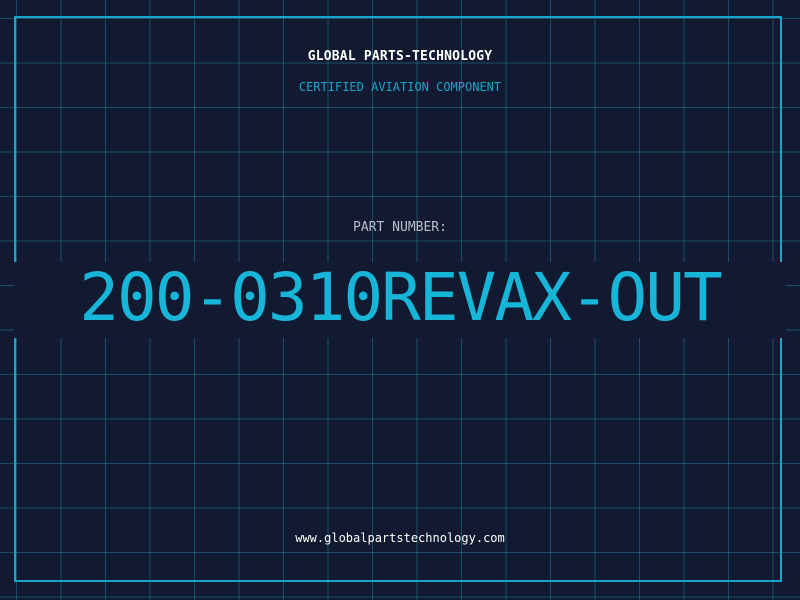 The height and width of the screenshot is (600, 800). Describe the element at coordinates (400, 227) in the screenshot. I see `part-number-label: PART NUMBER:` at that location.